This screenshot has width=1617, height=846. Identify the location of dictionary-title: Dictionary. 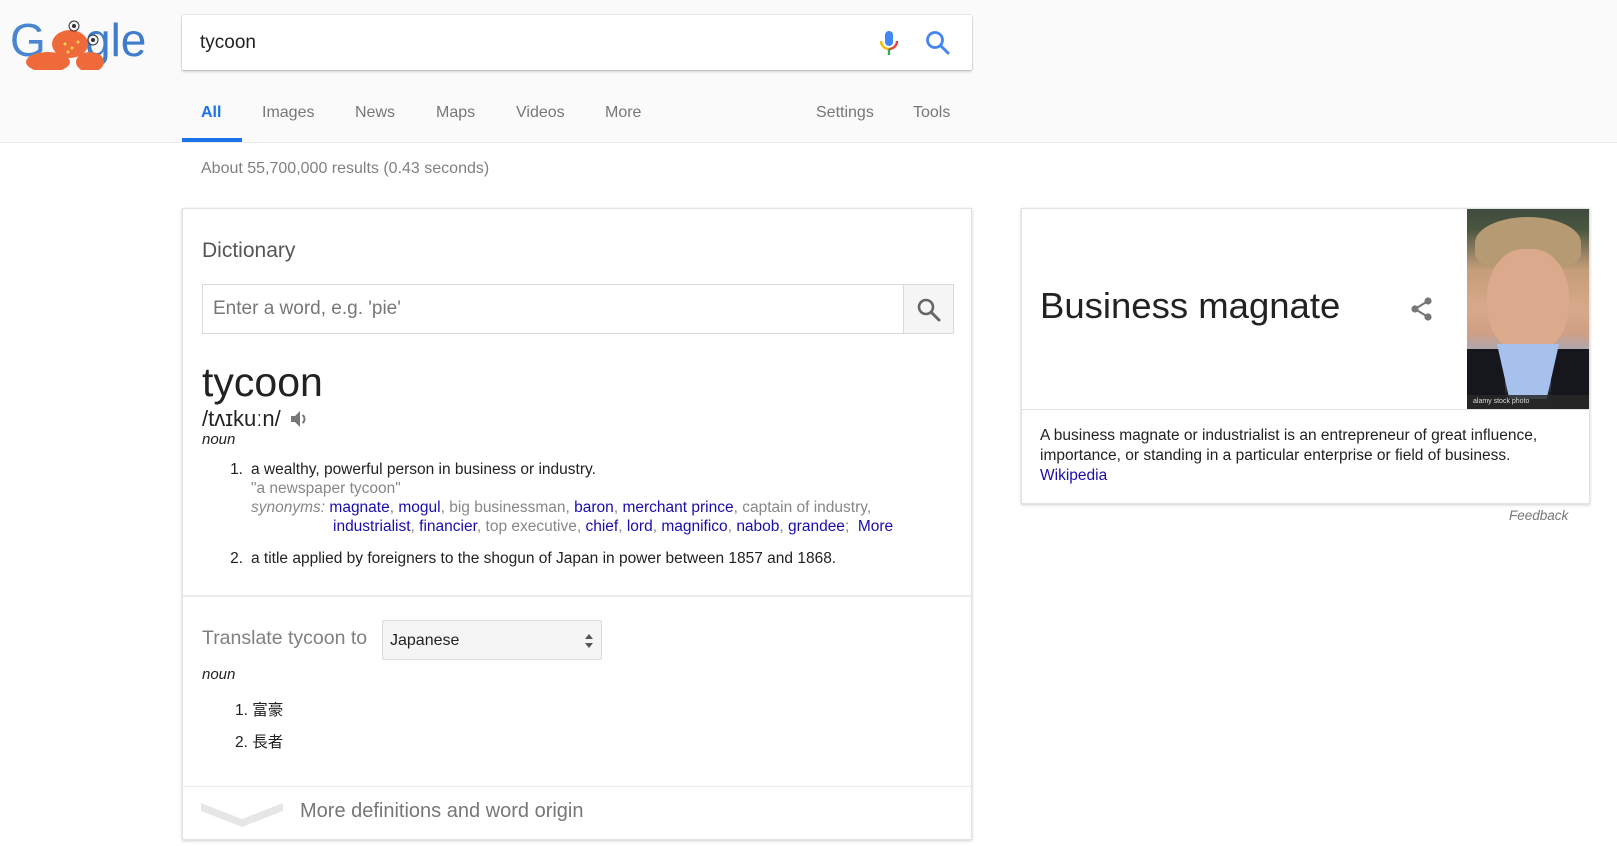
(249, 250).